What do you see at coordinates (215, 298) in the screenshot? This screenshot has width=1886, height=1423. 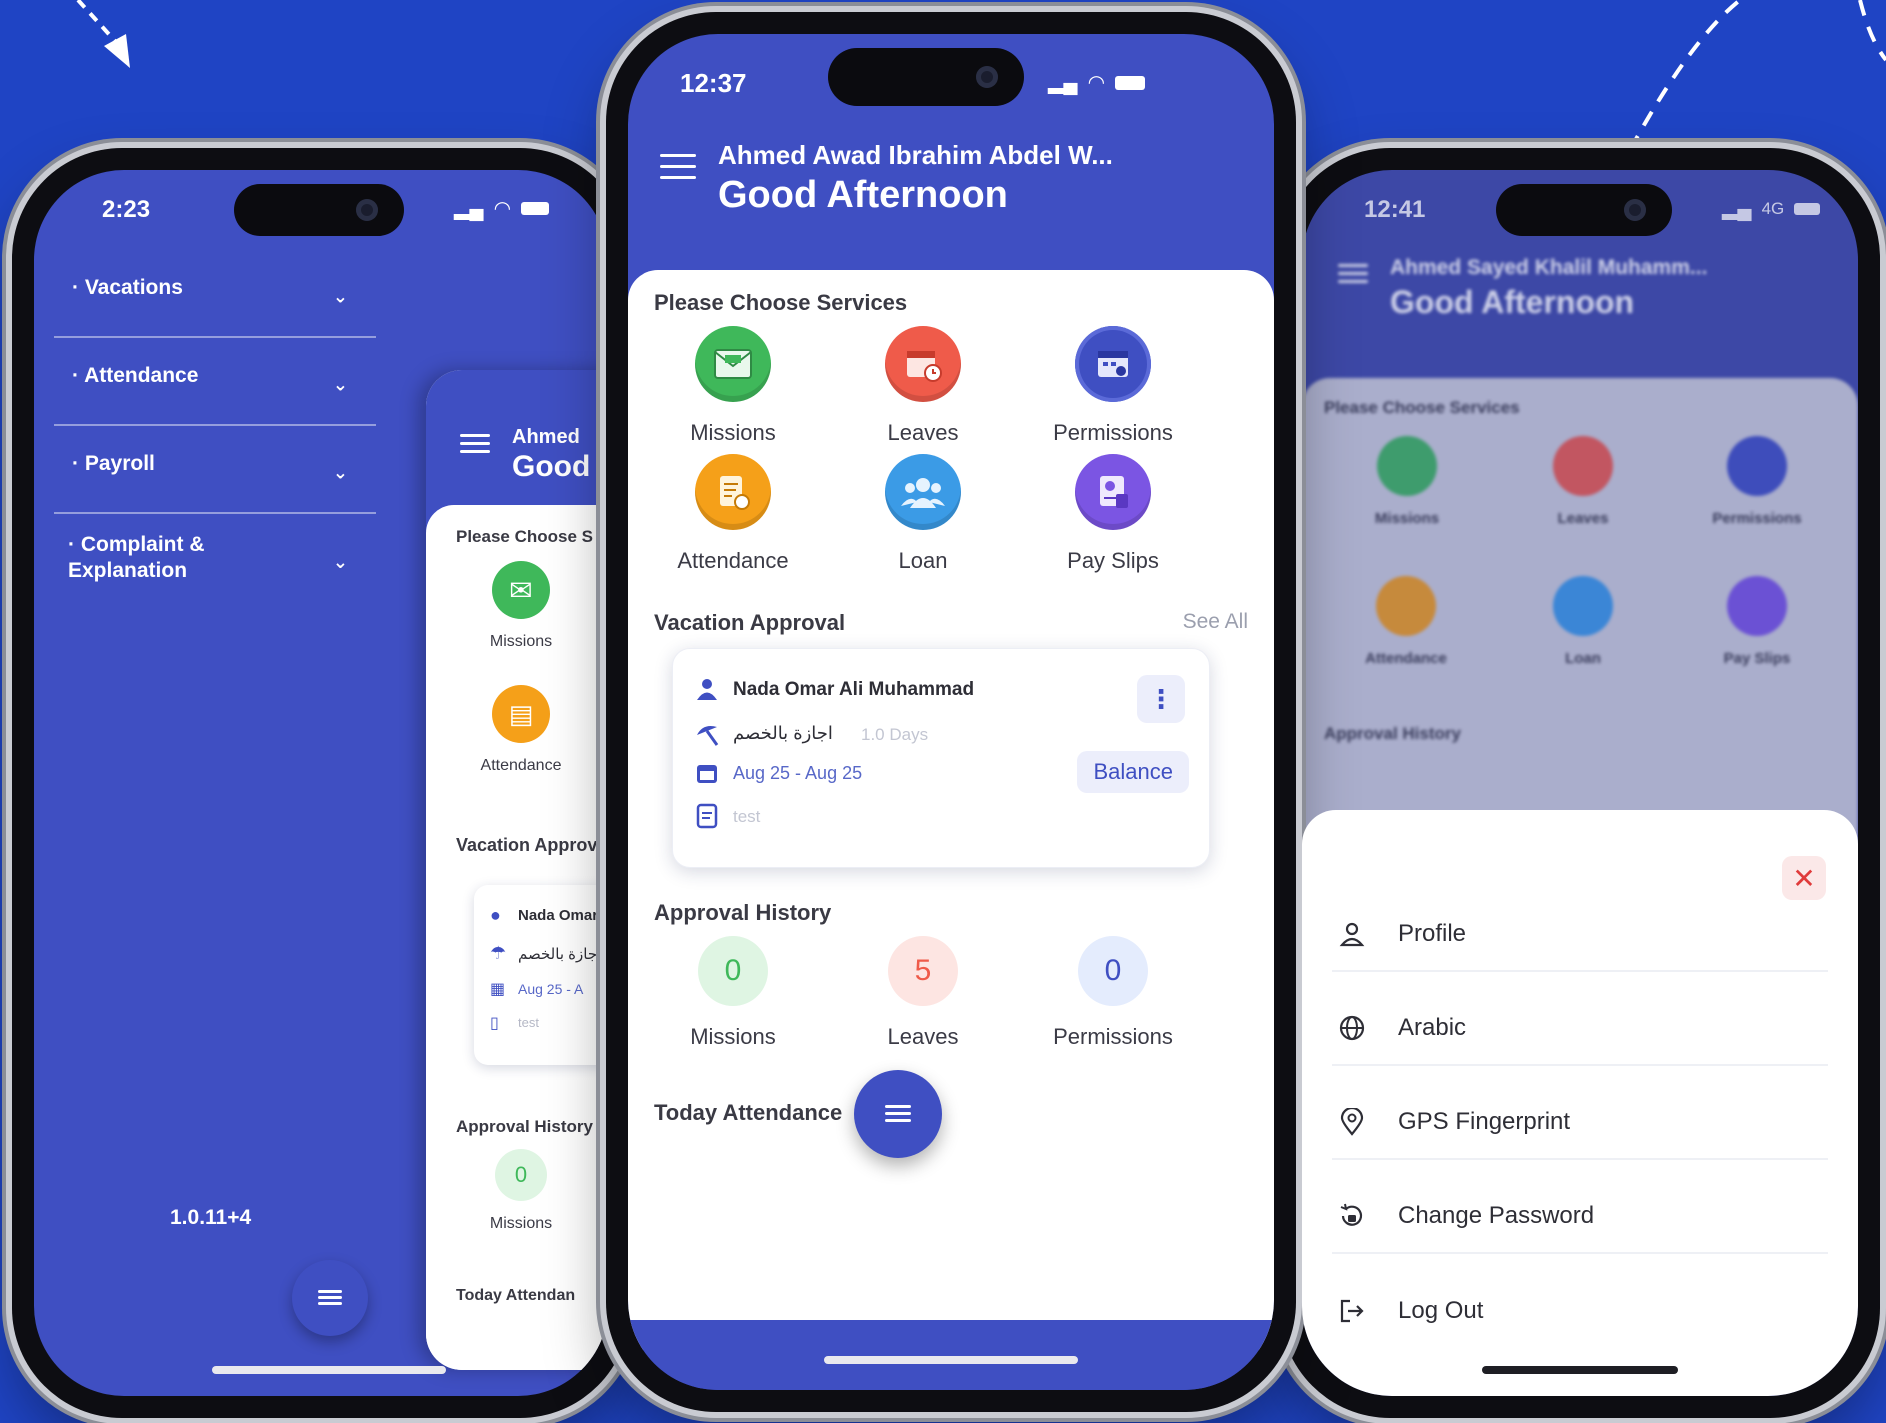 I see `drawer-item-vacations: · Vacations ⌄` at bounding box center [215, 298].